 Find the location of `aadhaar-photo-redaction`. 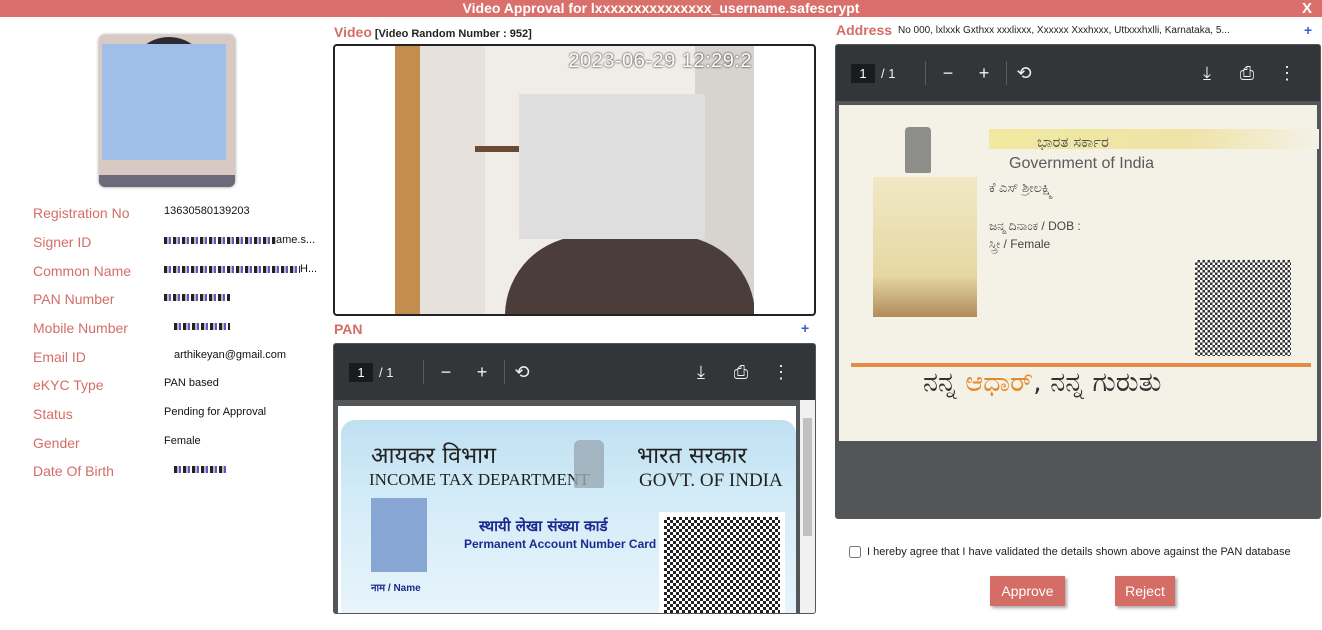

aadhaar-photo-redaction is located at coordinates (925, 247).